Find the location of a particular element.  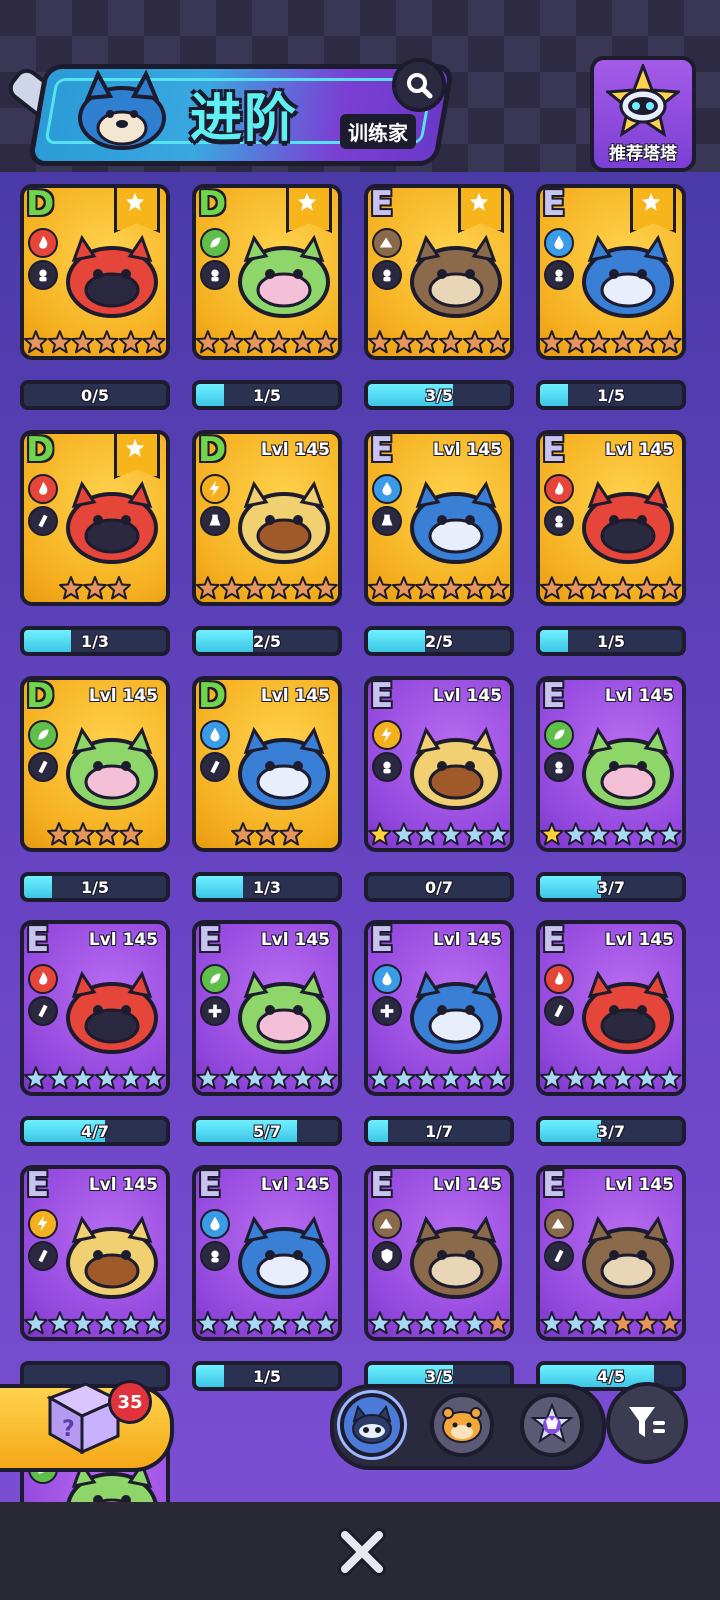

banner-pet-icon is located at coordinates (122, 109).